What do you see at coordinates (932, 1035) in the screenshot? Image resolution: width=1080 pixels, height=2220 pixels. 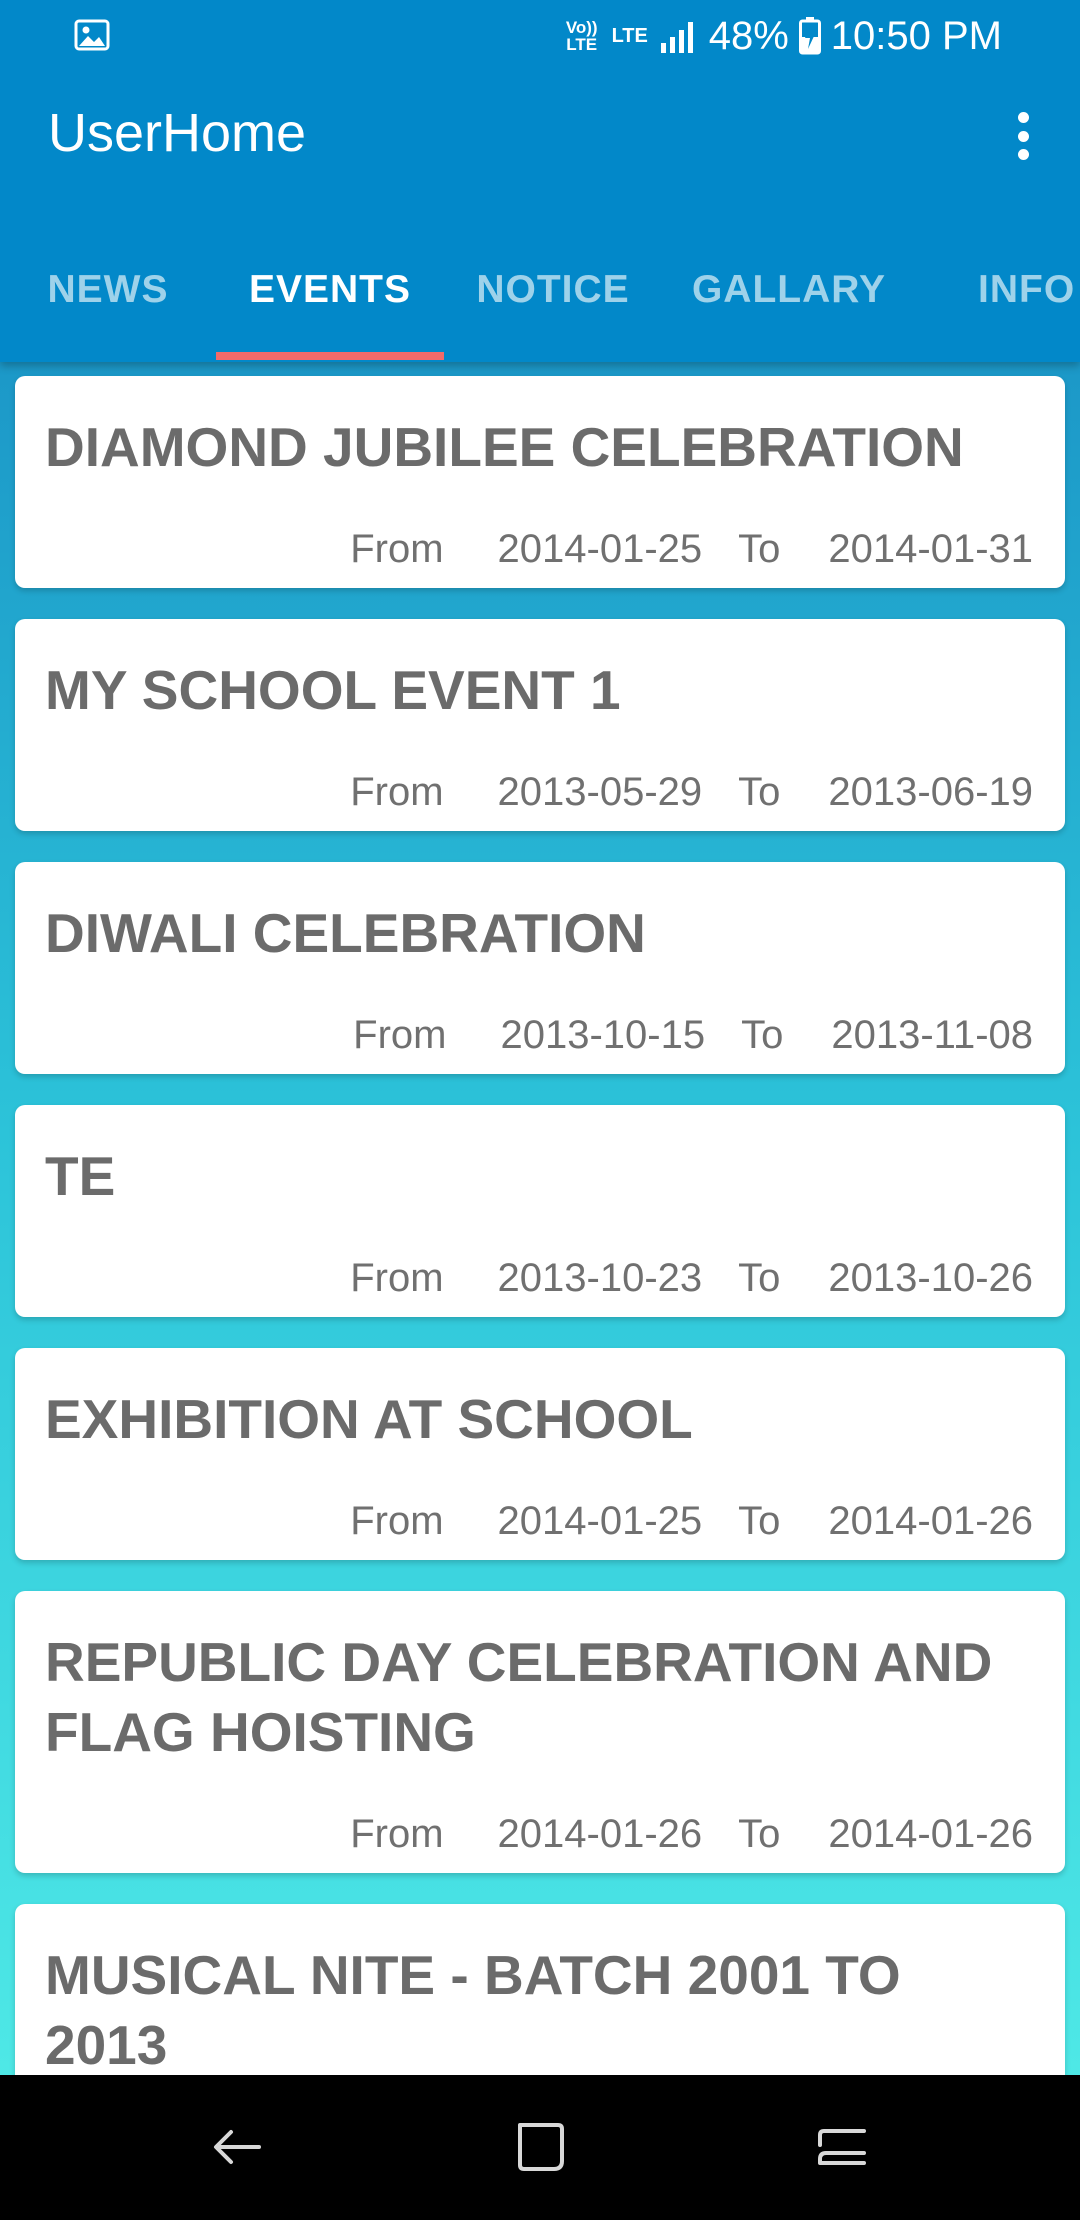 I see `to-date: 2013-11-08` at bounding box center [932, 1035].